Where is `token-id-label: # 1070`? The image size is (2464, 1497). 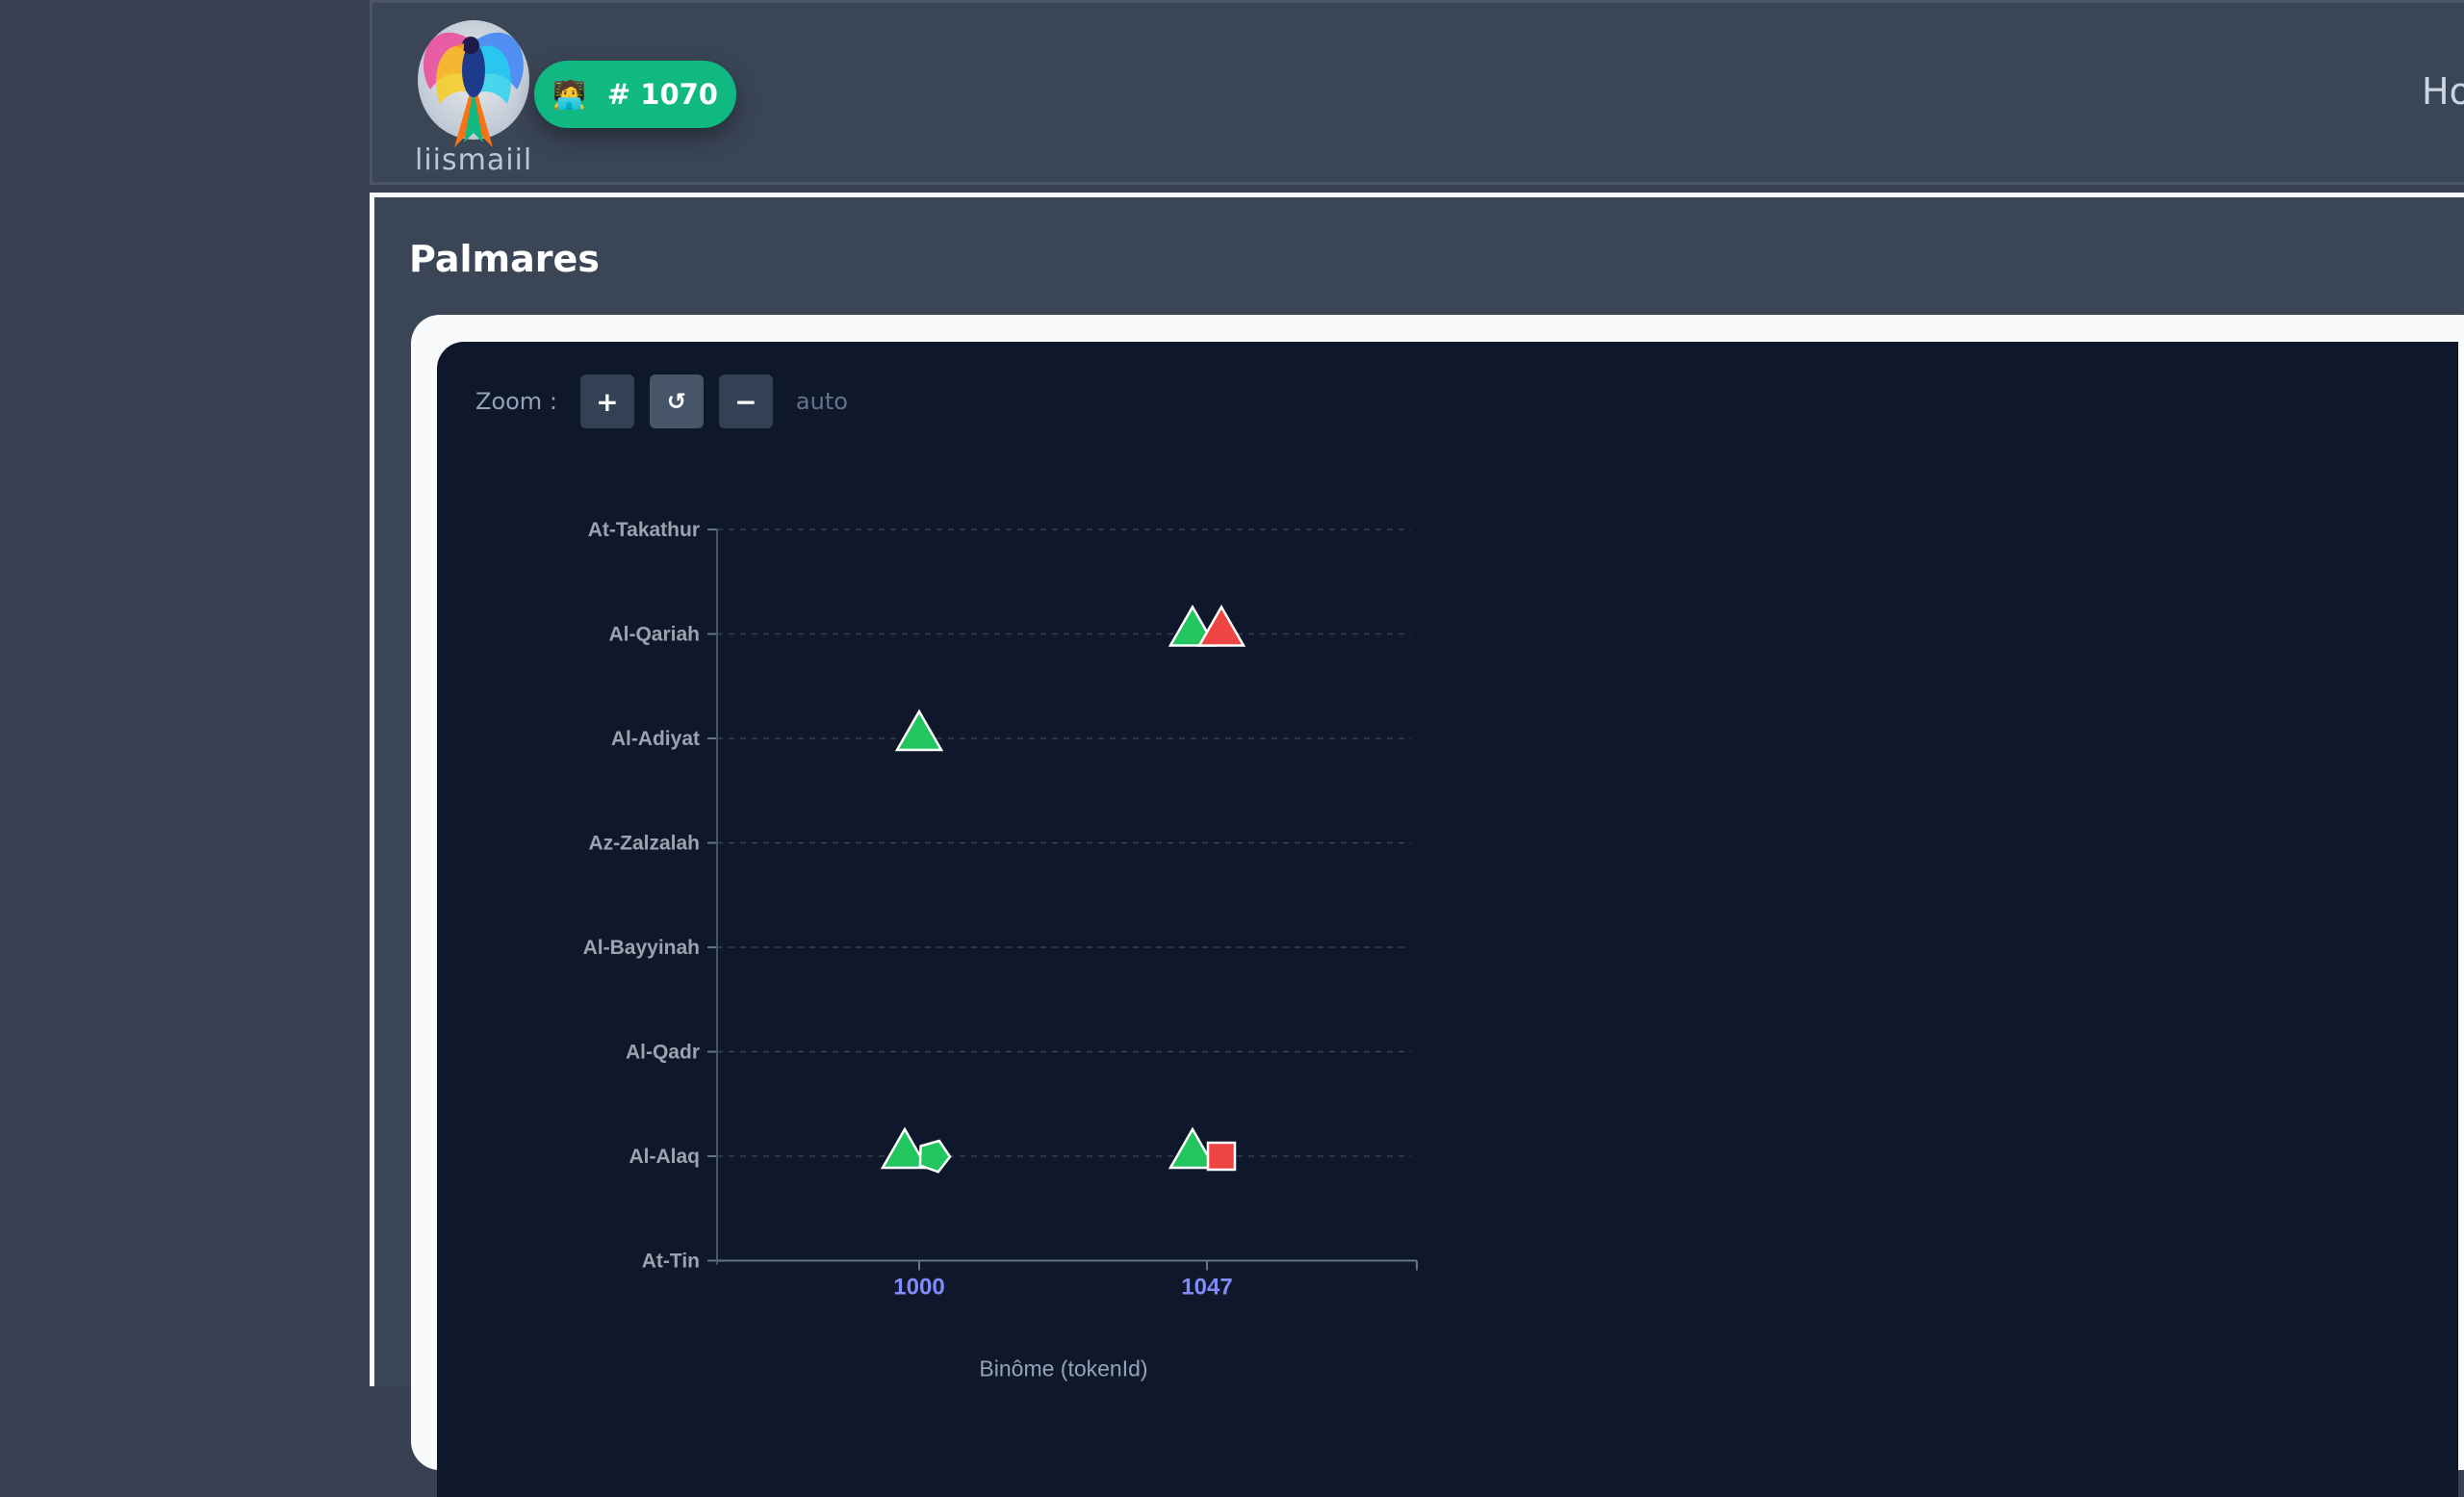 token-id-label: # 1070 is located at coordinates (662, 94).